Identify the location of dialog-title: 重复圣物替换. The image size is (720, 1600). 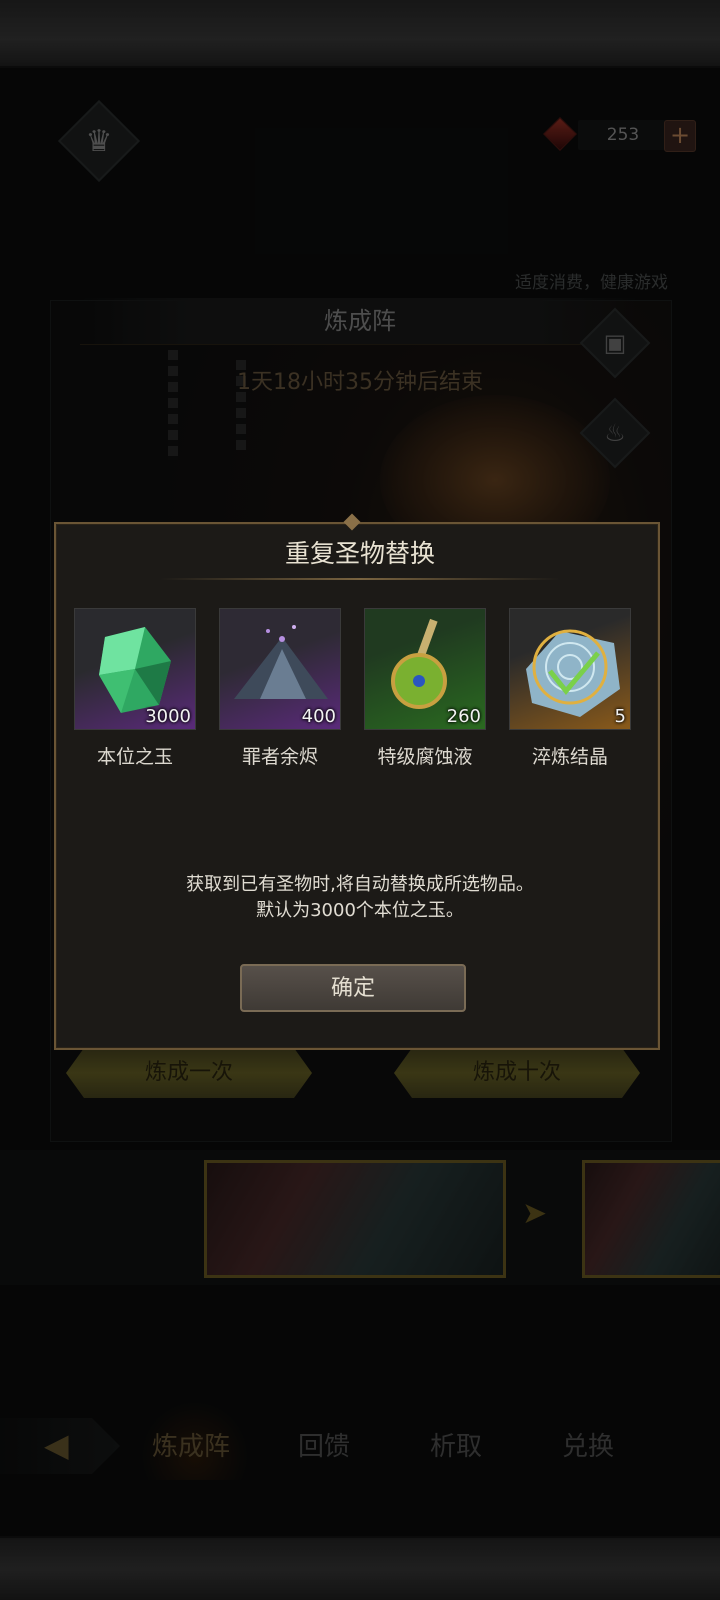
(359, 553).